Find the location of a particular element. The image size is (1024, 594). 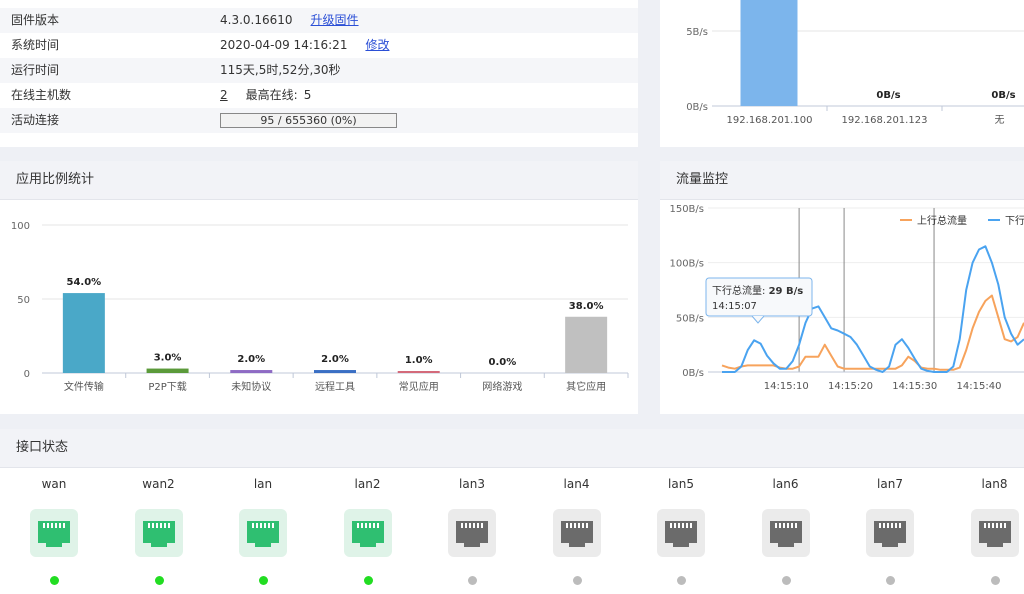

port-name: lan6 is located at coordinates (785, 484).